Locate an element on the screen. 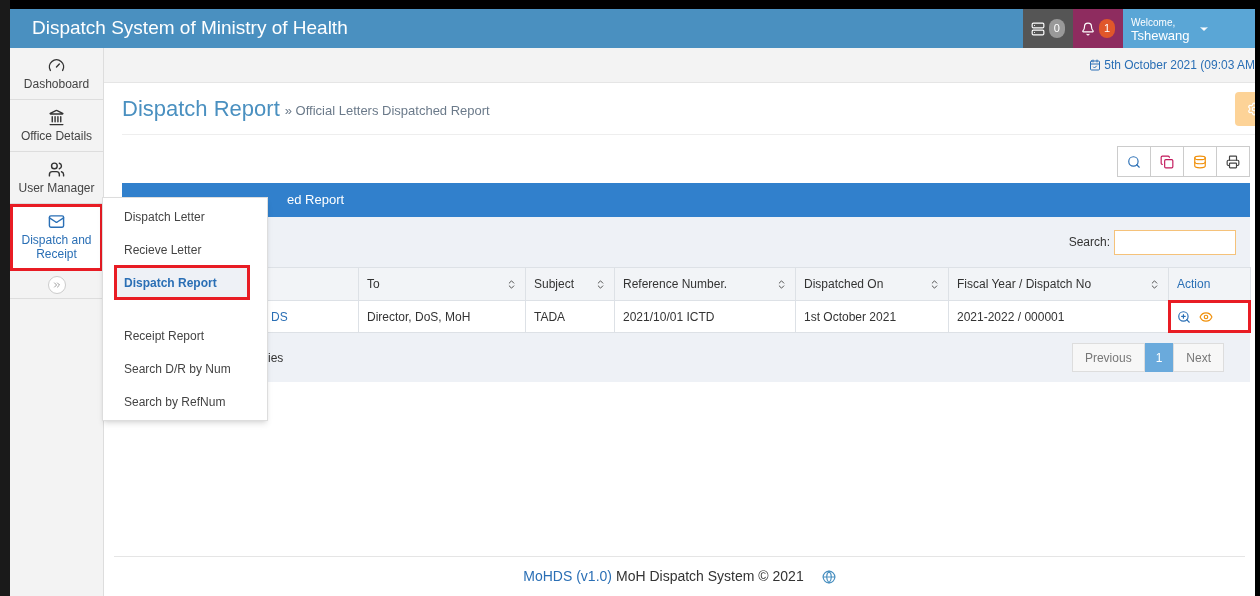 This screenshot has width=1260, height=596. menu-item: Search by RefNum is located at coordinates (185, 401).